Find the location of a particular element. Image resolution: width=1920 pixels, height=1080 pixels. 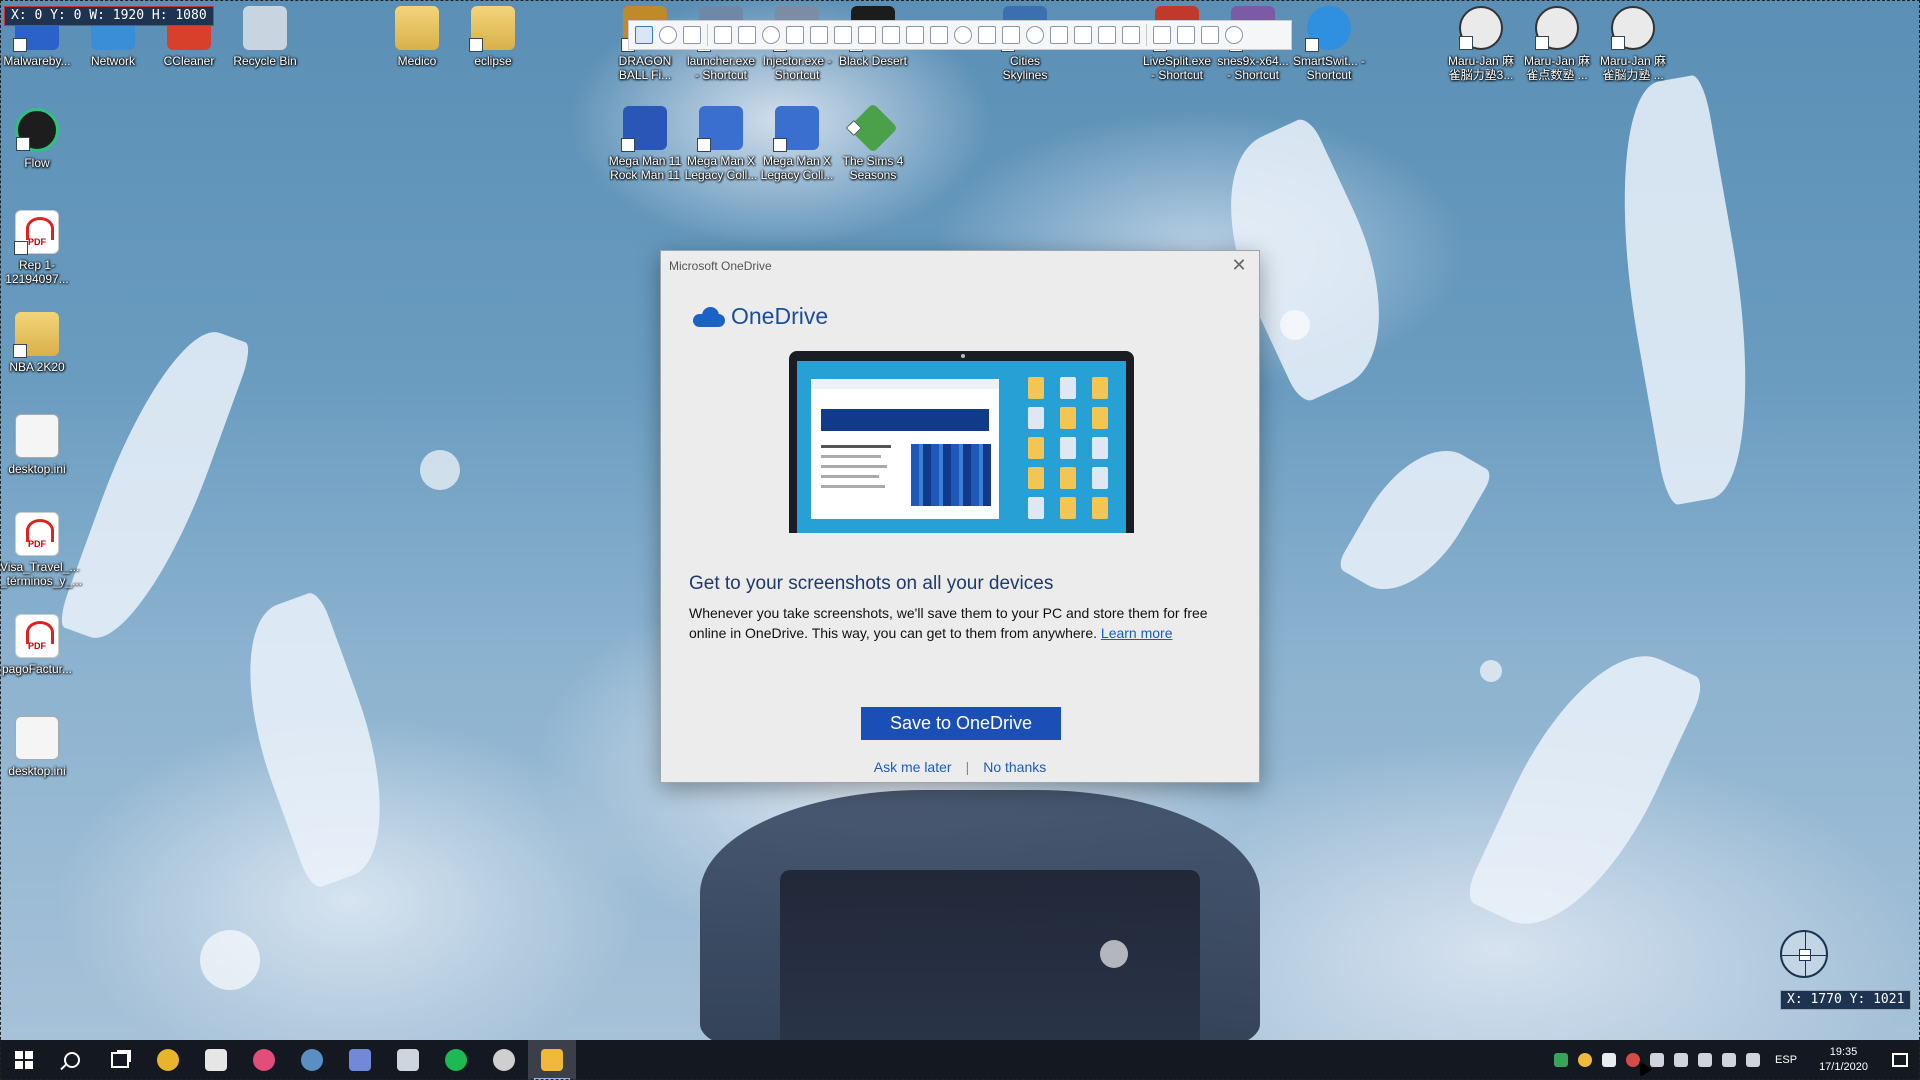

network-tray-icon is located at coordinates (1657, 1060).